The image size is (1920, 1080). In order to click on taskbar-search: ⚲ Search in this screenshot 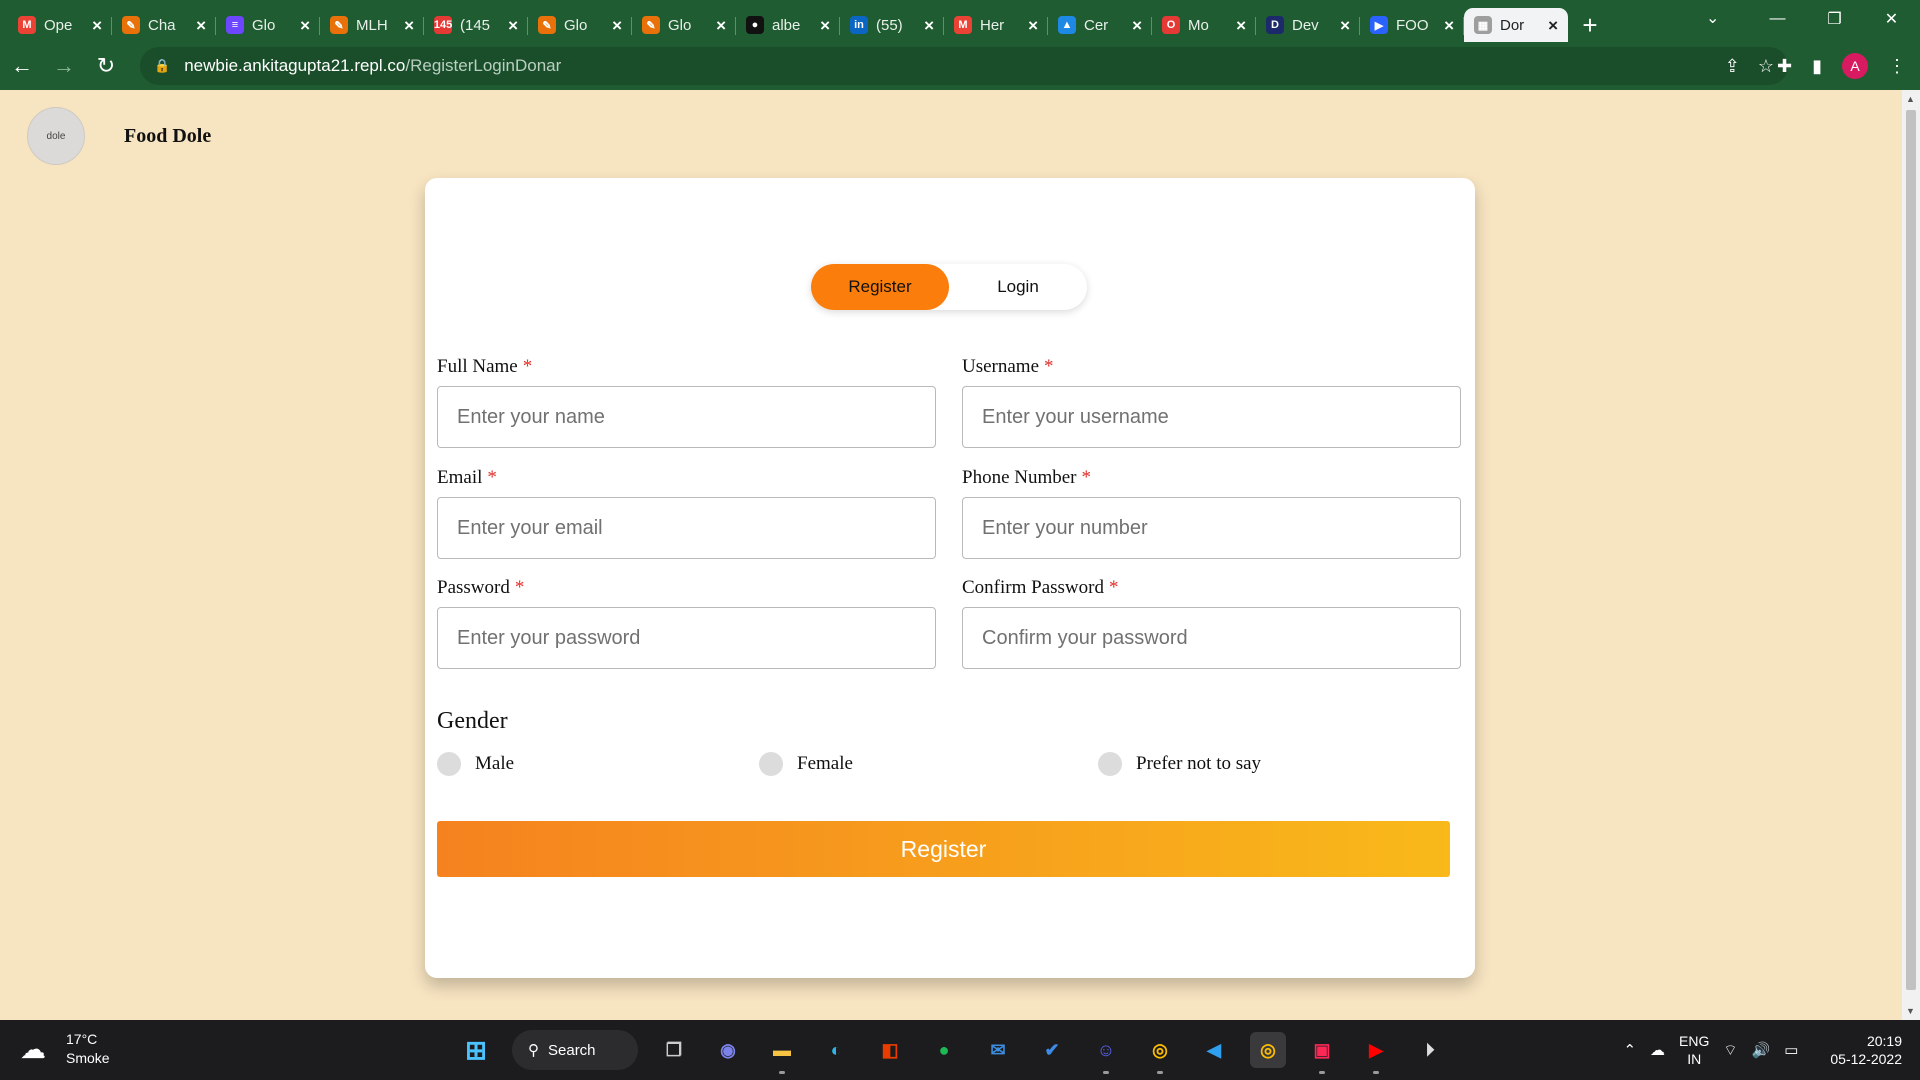, I will do `click(575, 1050)`.